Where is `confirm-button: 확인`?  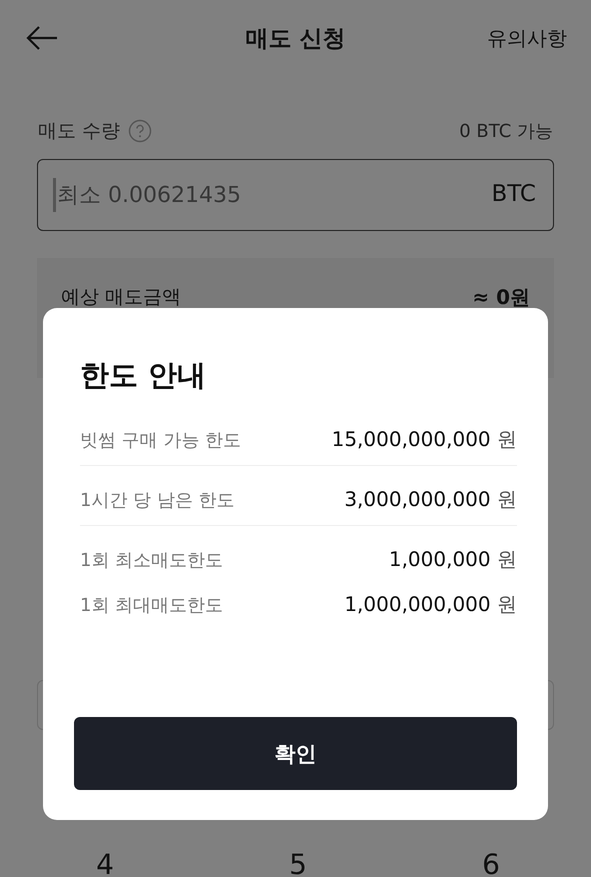 confirm-button: 확인 is located at coordinates (295, 753).